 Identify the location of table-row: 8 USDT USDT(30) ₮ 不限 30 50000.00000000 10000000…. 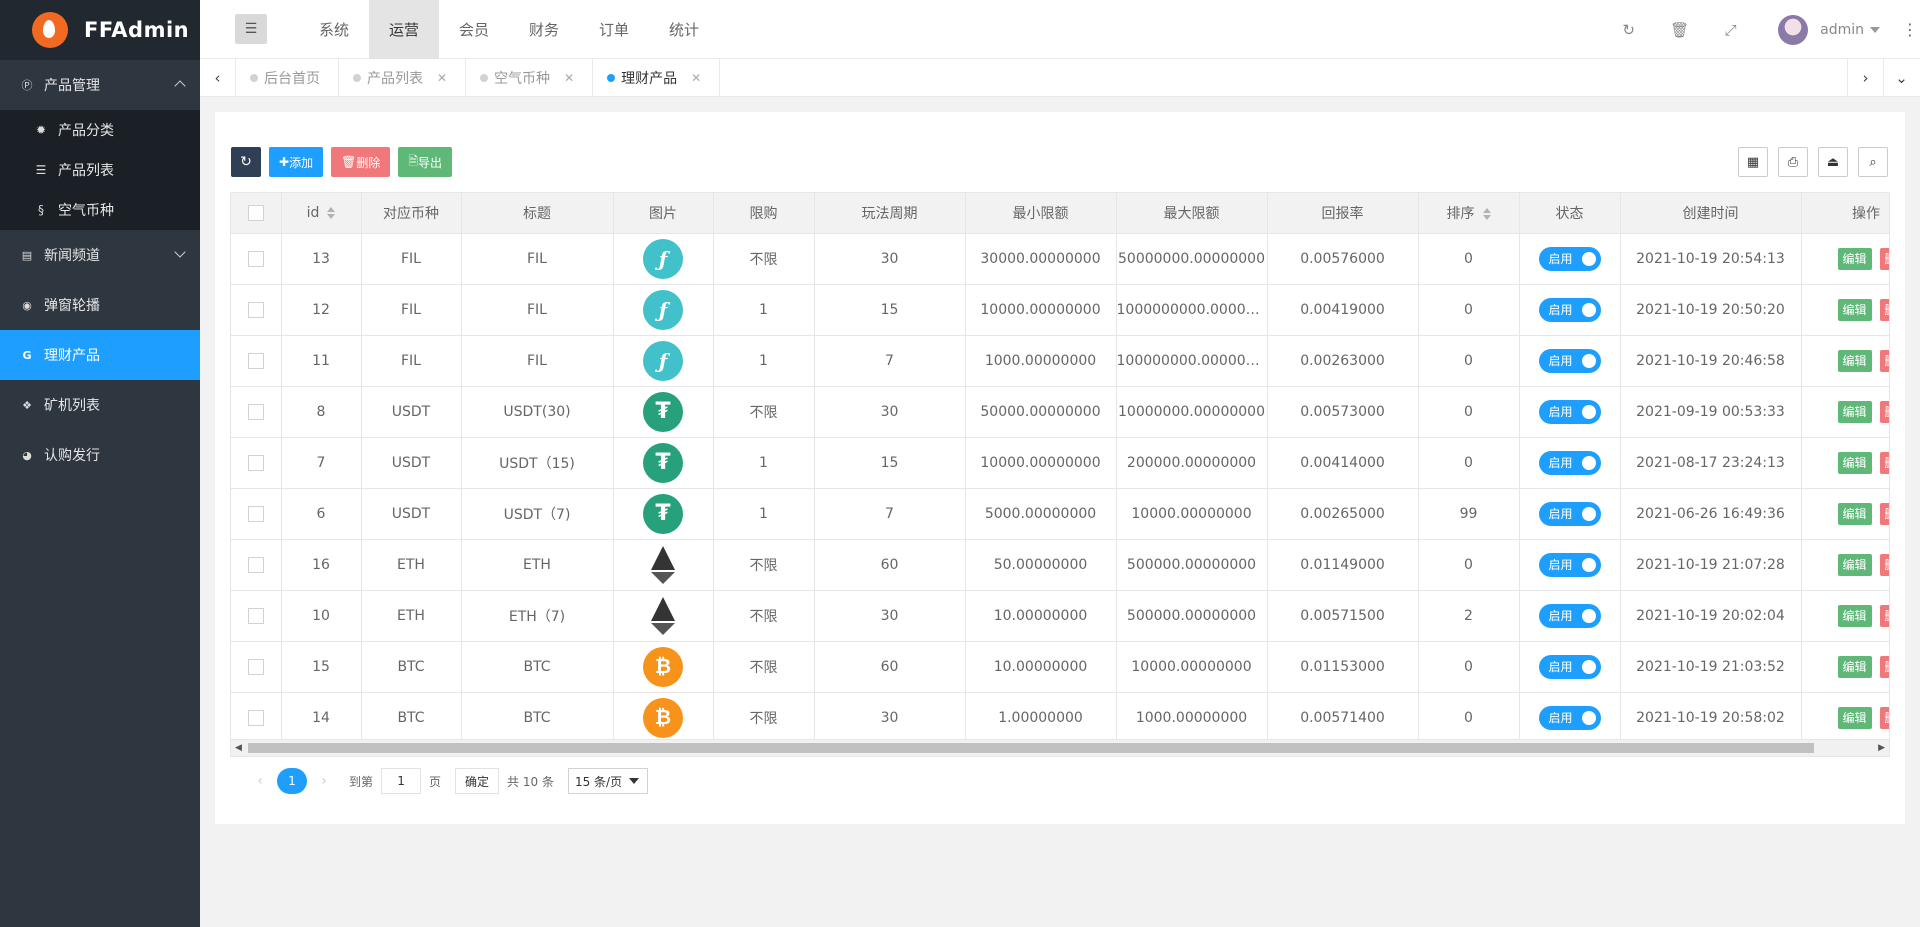
(1060, 412).